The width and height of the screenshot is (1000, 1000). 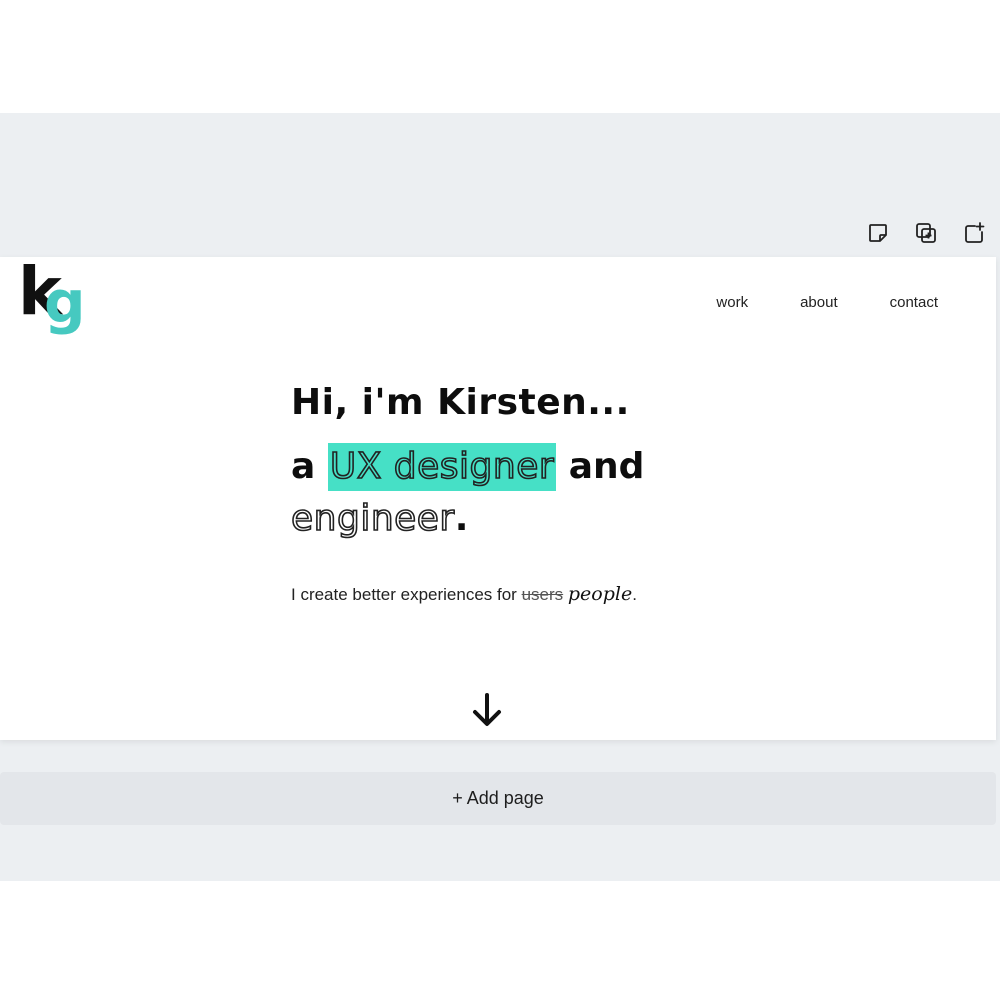 I want to click on scroll-down-arrow-icon, so click(x=487, y=710).